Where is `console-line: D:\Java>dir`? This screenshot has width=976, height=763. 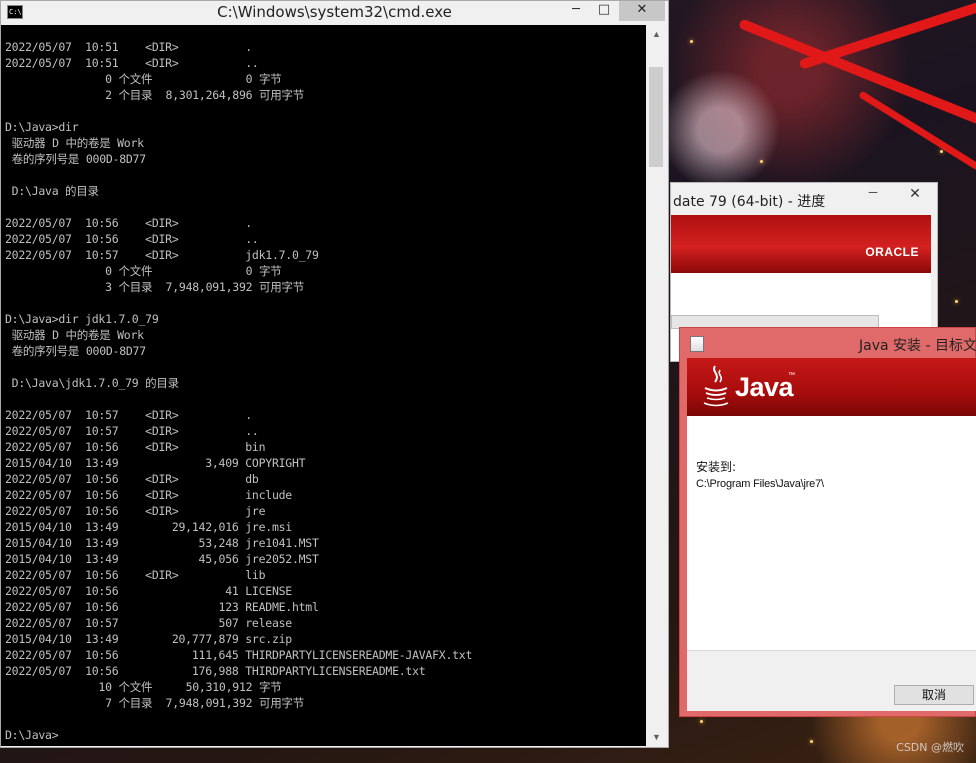 console-line: D:\Java>dir is located at coordinates (42, 127).